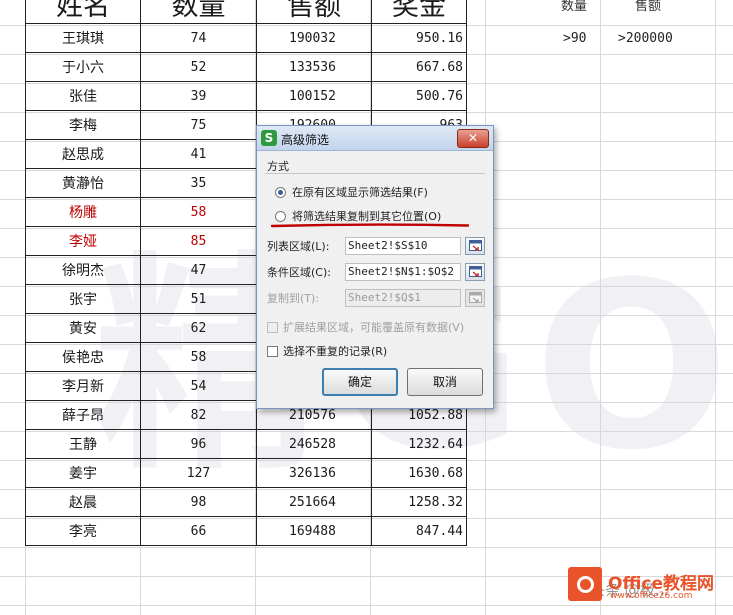  Describe the element at coordinates (419, 96) in the screenshot. I see `cell-bonus: 500.76` at that location.